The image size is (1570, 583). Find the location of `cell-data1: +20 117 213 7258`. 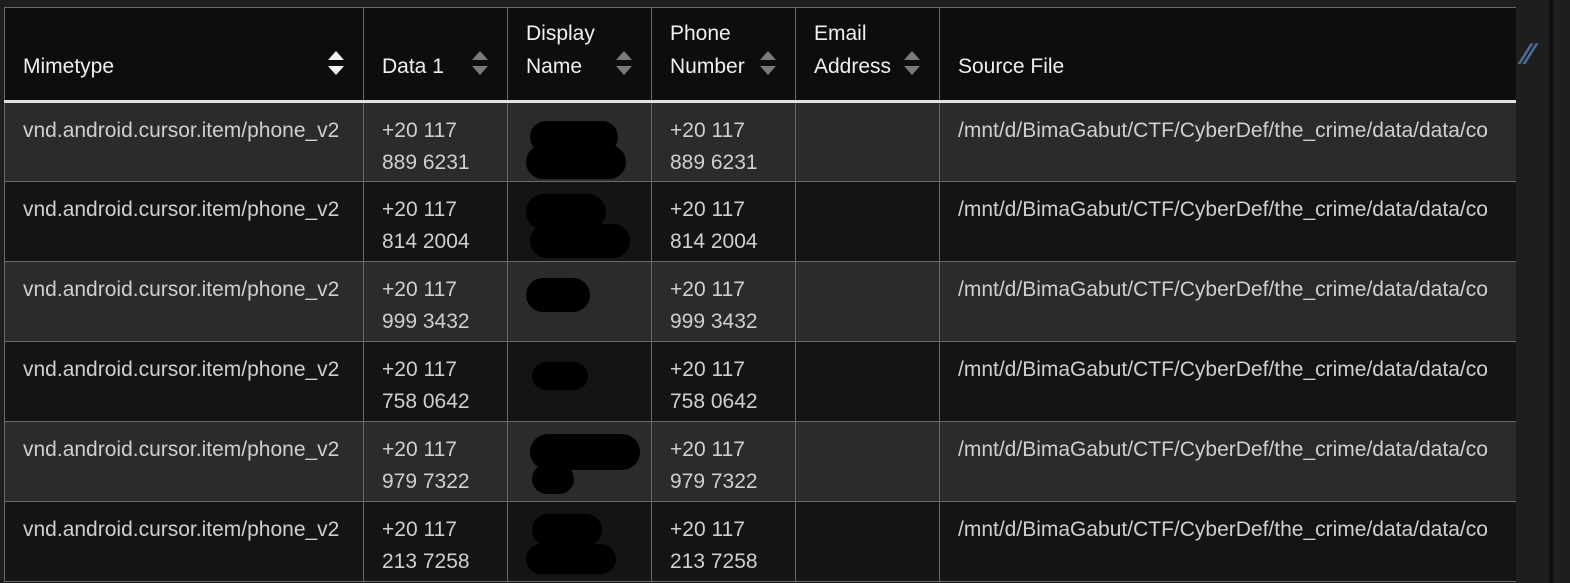

cell-data1: +20 117 213 7258 is located at coordinates (435, 541).